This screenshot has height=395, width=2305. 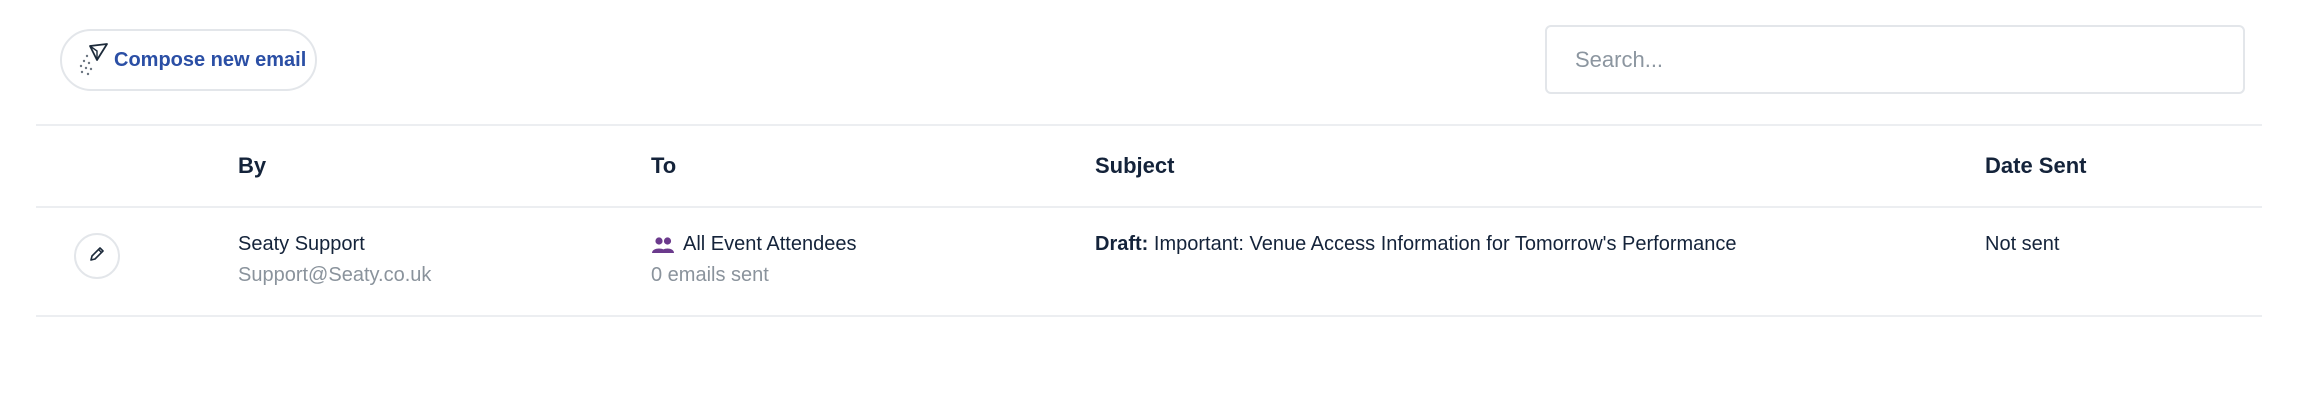 I want to click on pencil-icon, so click(x=97, y=256).